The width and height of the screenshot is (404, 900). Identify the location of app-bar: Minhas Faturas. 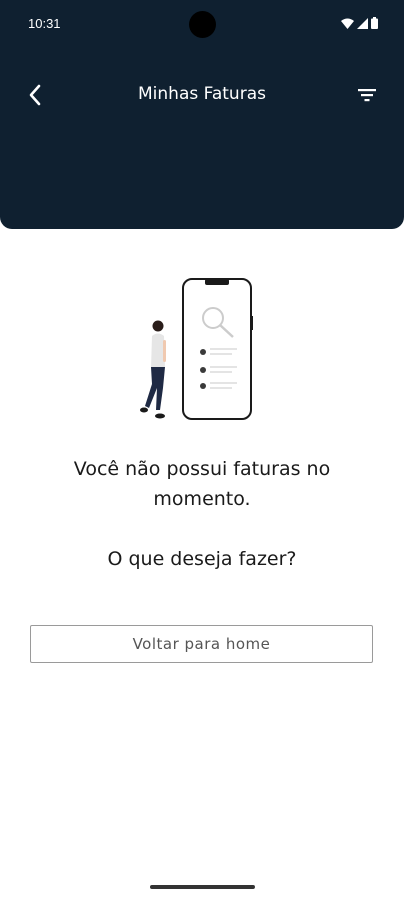
(202, 95).